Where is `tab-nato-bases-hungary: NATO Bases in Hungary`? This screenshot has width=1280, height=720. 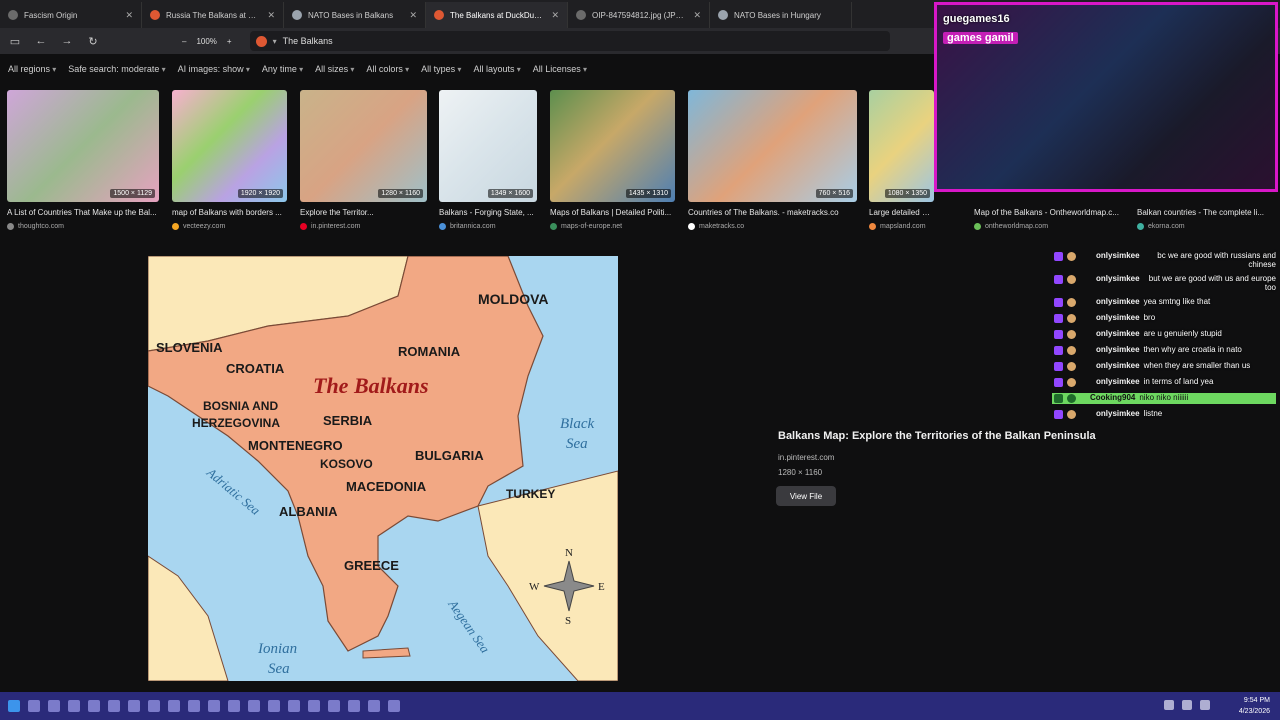
tab-nato-bases-hungary: NATO Bases in Hungary is located at coordinates (781, 15).